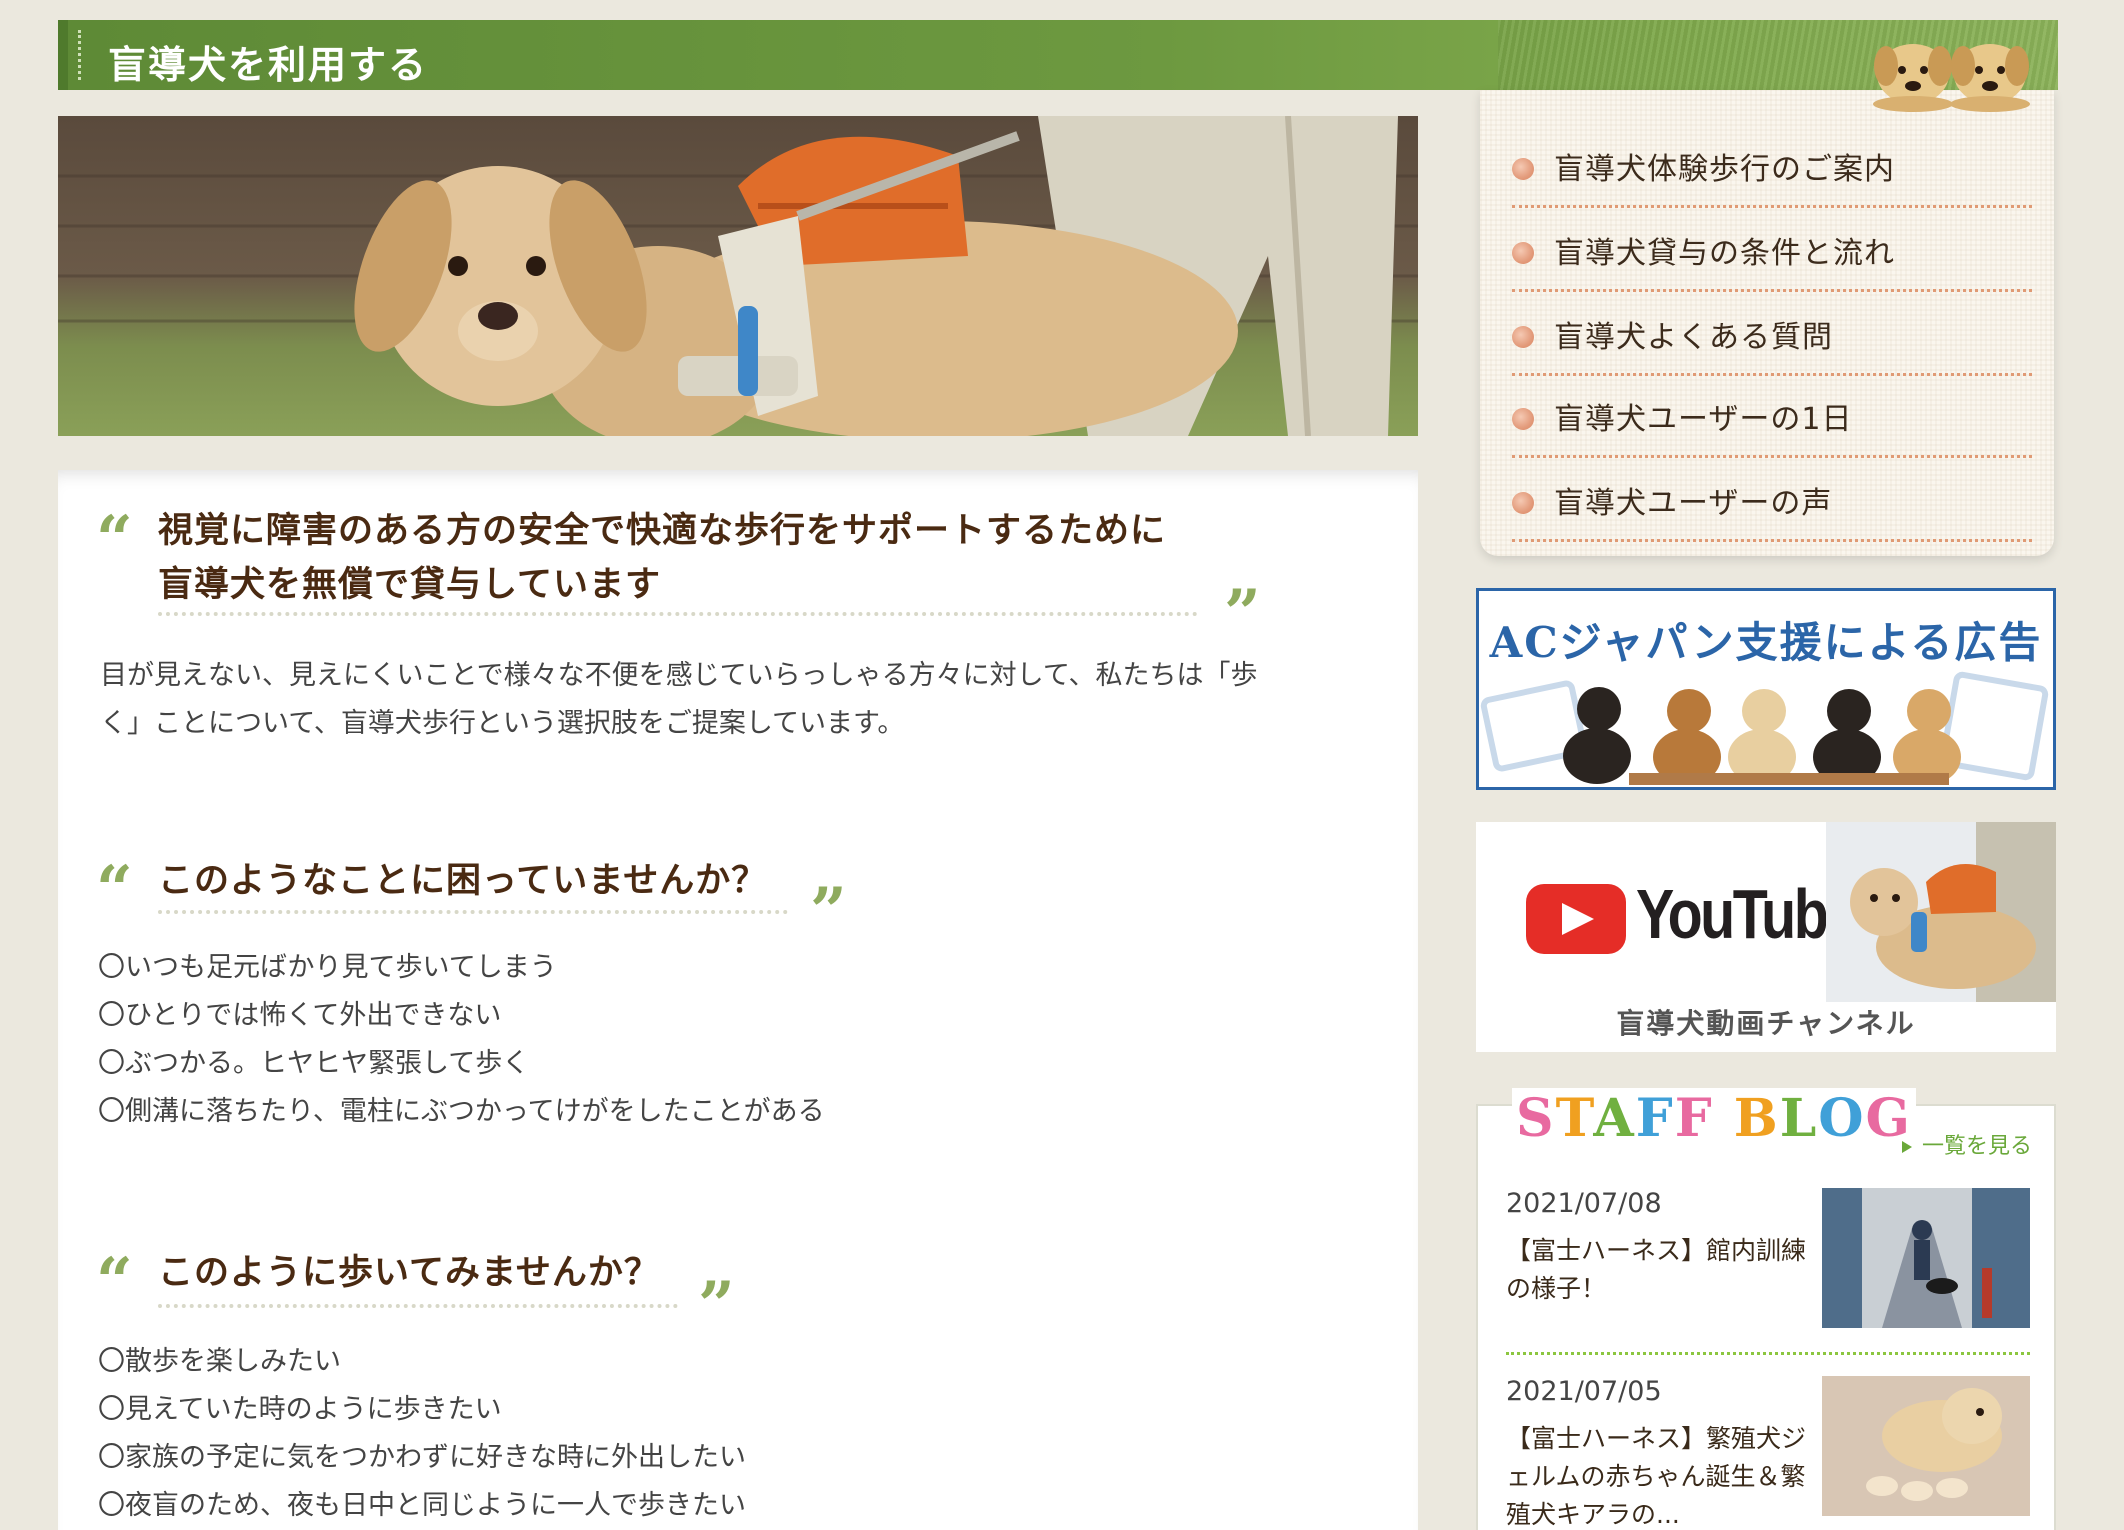  I want to click on list-item: 〇散歩を楽しみたい, so click(219, 1361).